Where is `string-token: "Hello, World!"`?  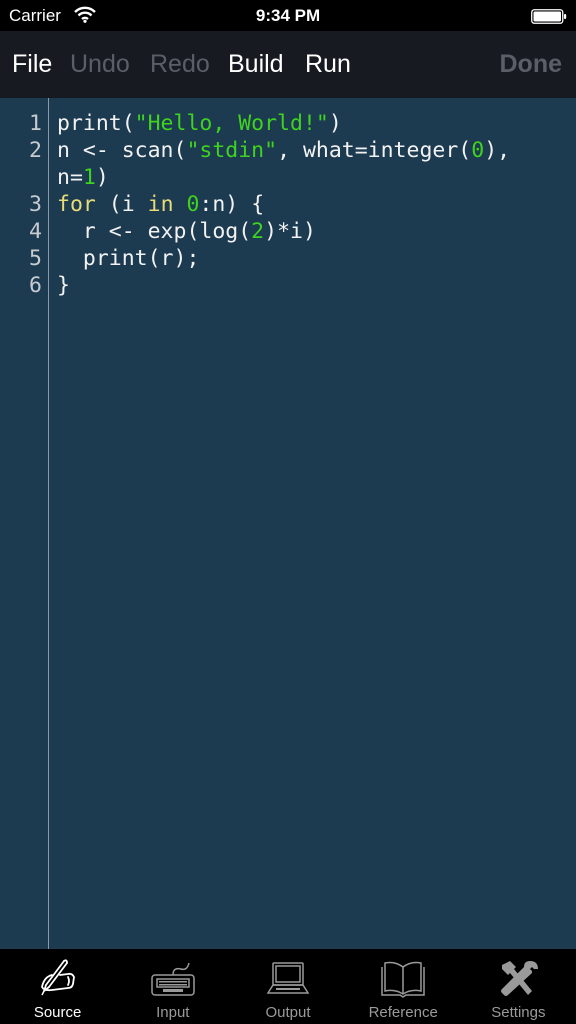
string-token: "Hello, World!" is located at coordinates (231, 123).